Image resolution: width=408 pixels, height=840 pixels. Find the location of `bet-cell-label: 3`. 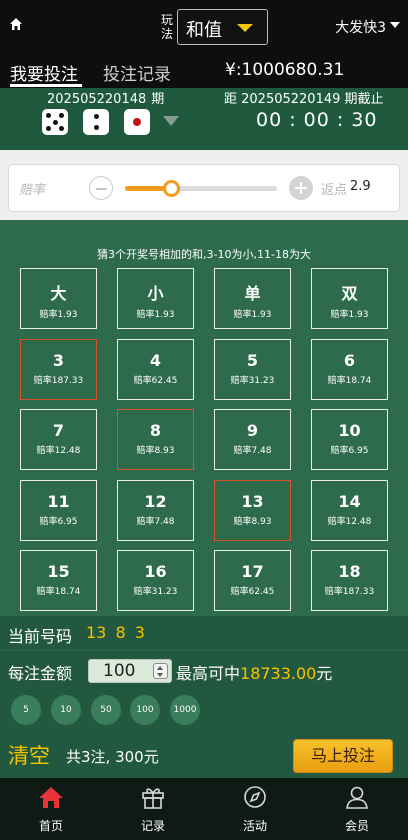

bet-cell-label: 3 is located at coordinates (58, 360).